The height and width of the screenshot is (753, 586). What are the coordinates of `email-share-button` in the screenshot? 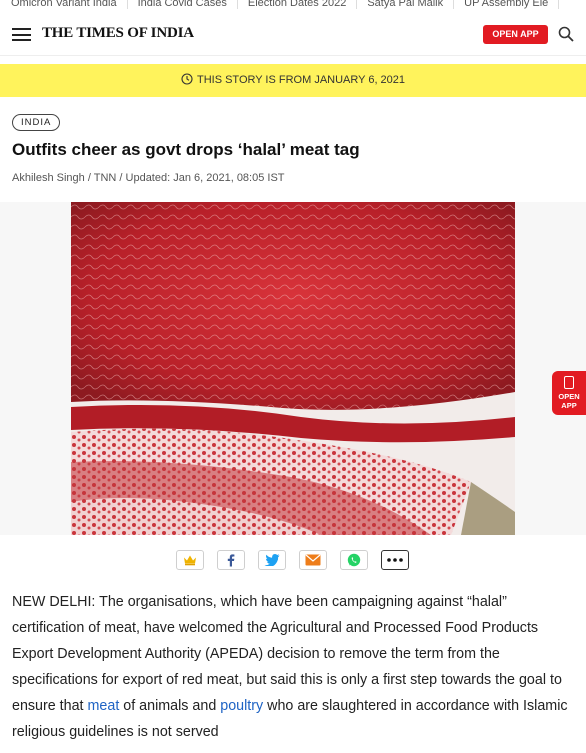 It's located at (313, 560).